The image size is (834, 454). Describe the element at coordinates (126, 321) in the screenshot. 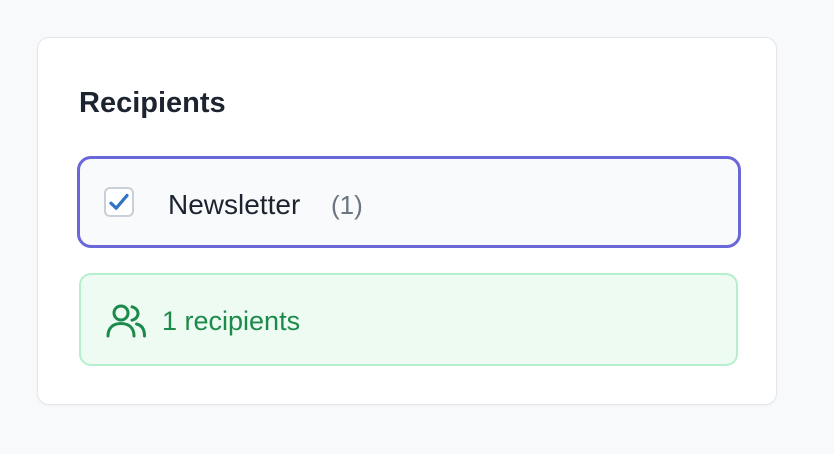

I see `users-icon` at that location.